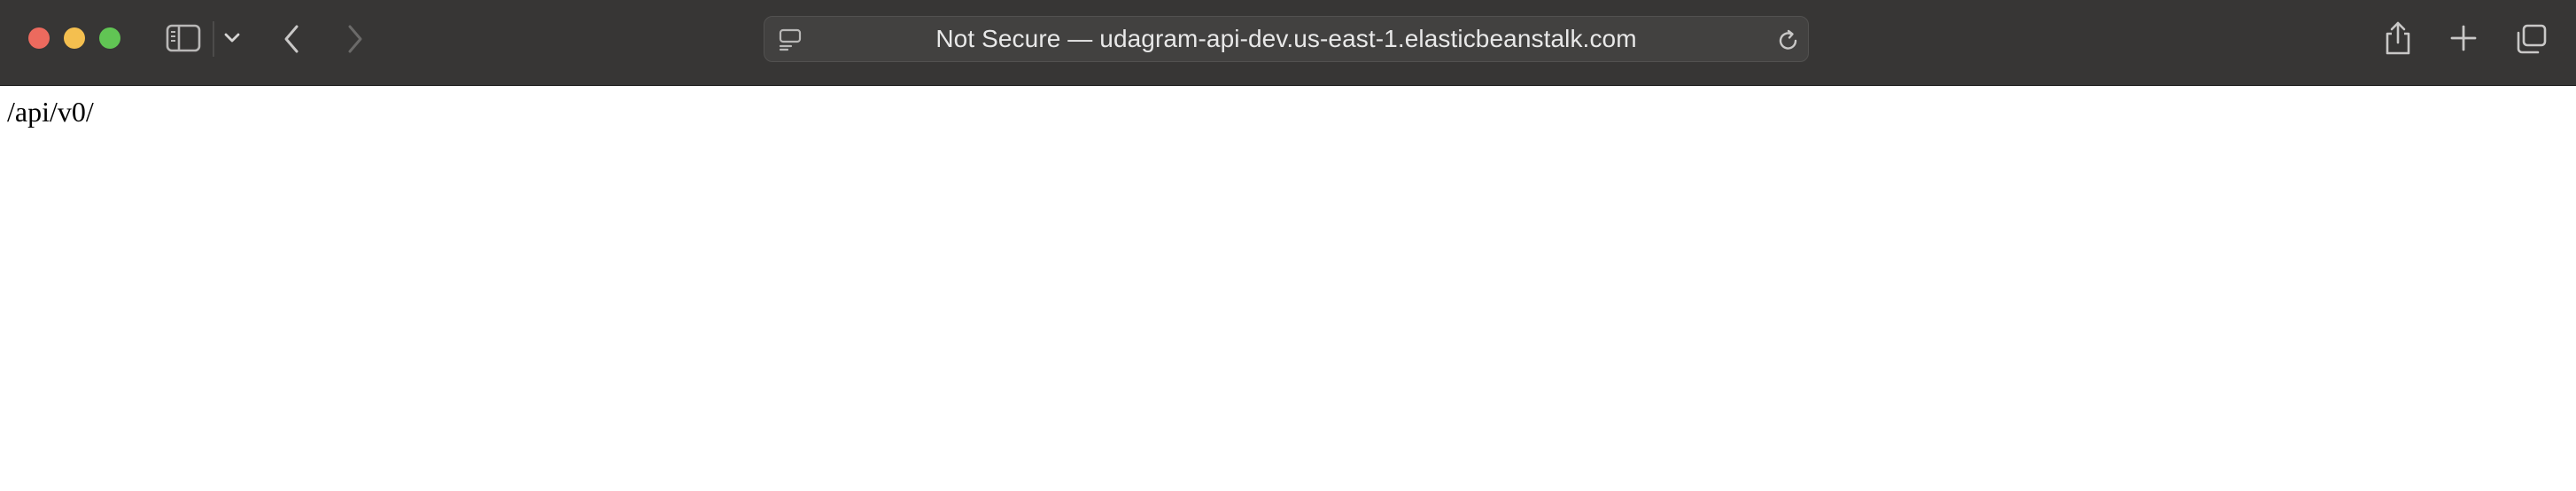 The height and width of the screenshot is (491, 2576). I want to click on chevron-down-icon, so click(232, 38).